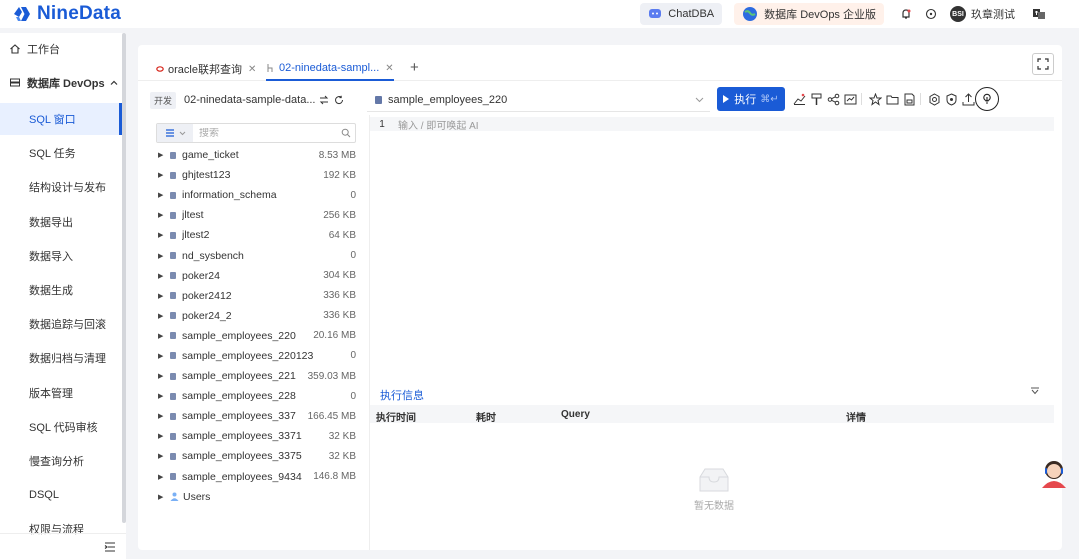 The image size is (1079, 559). Describe the element at coordinates (816, 99) in the screenshot. I see `format-brush-icon` at that location.